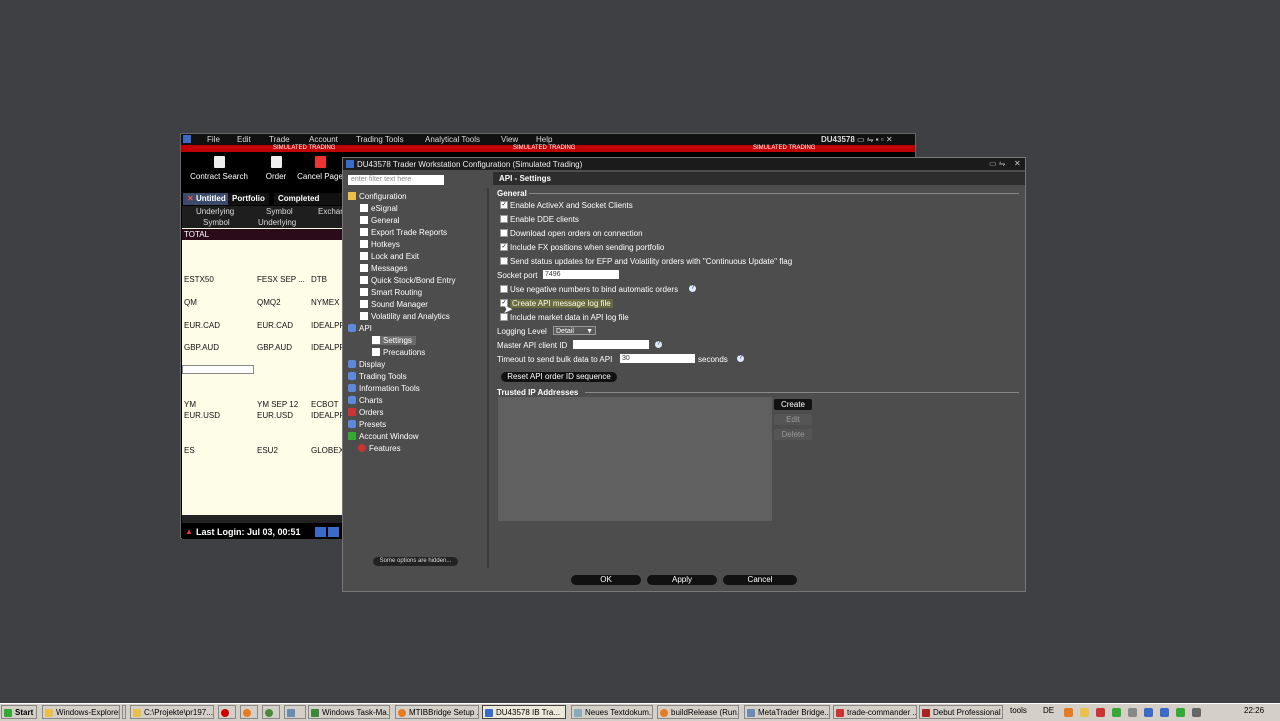 The image size is (1280, 721). I want to click on layout-icon, so click(333, 532).